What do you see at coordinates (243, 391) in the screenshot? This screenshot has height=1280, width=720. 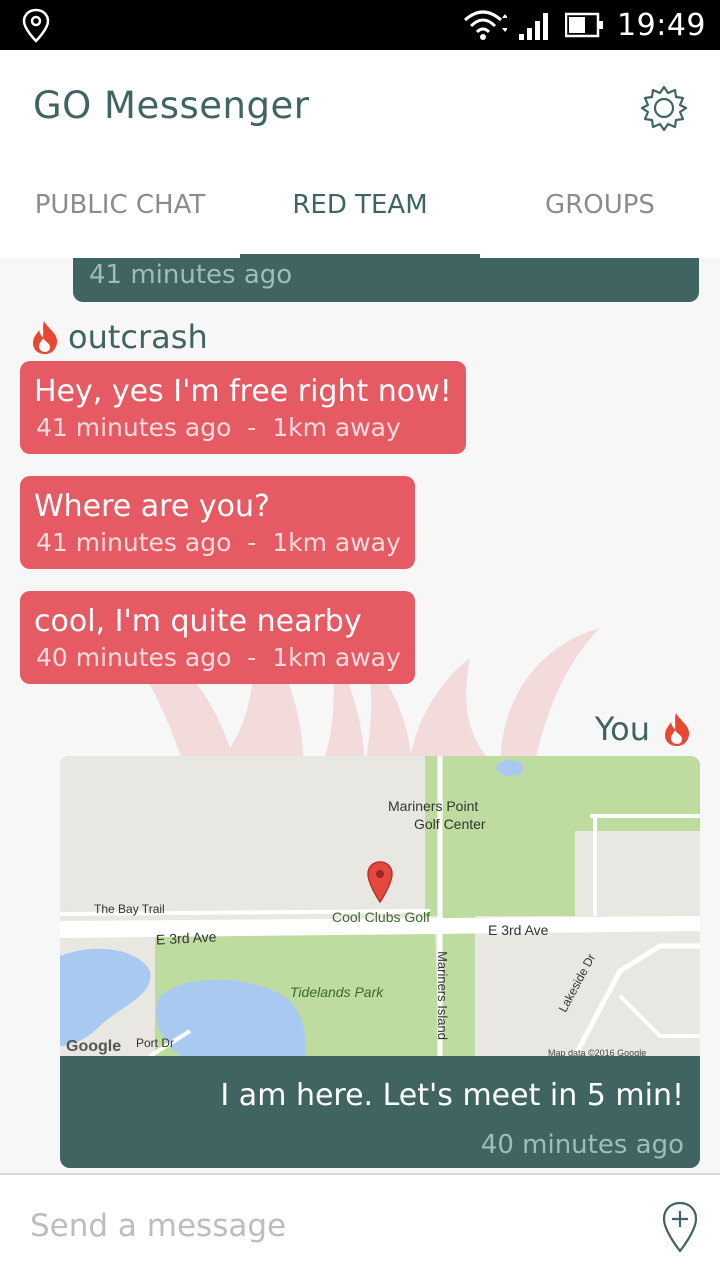 I see `message-text: Hey, yes I'm free right now!` at bounding box center [243, 391].